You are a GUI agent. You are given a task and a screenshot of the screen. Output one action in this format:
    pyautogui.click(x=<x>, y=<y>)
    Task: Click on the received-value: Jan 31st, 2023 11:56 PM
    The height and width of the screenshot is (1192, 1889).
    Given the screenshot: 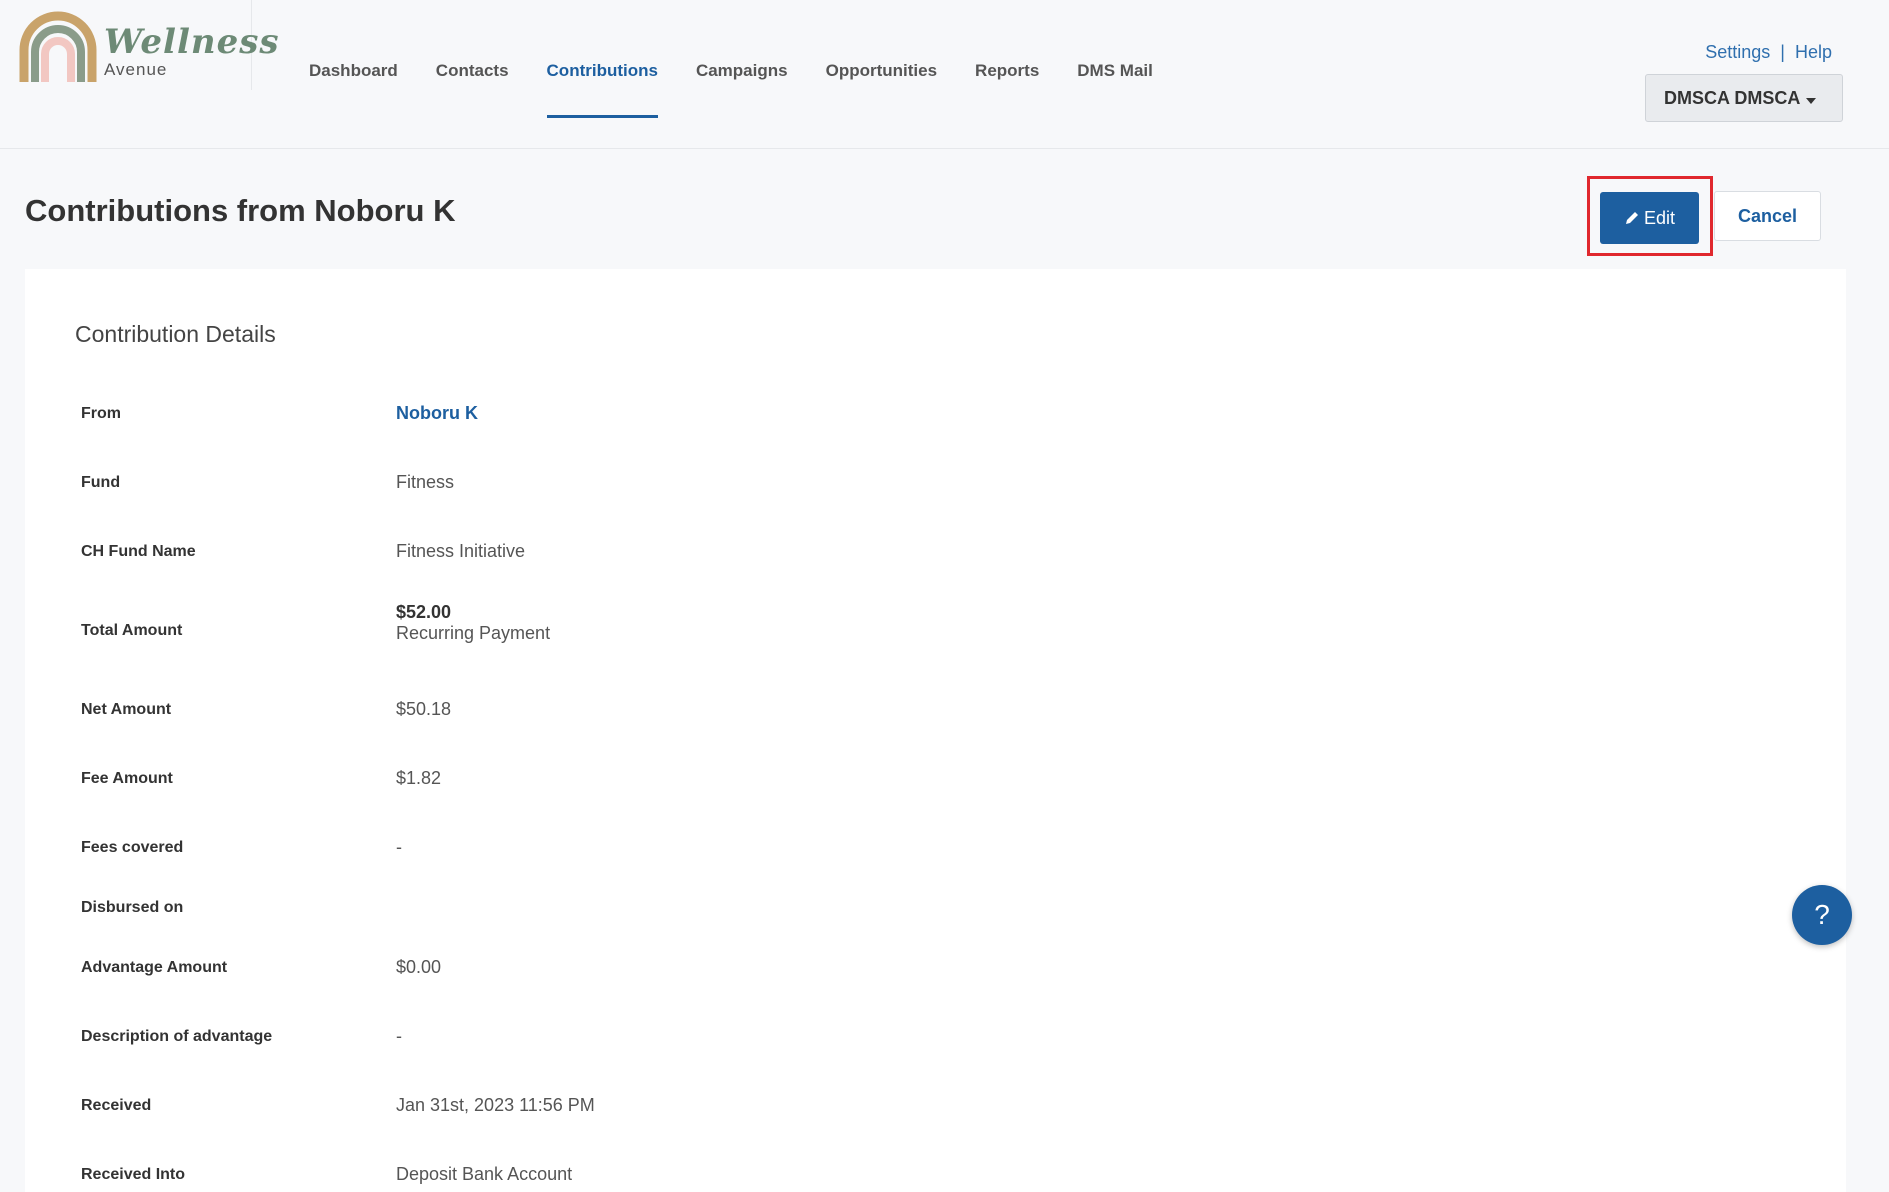 What is the action you would take?
    pyautogui.click(x=495, y=1105)
    